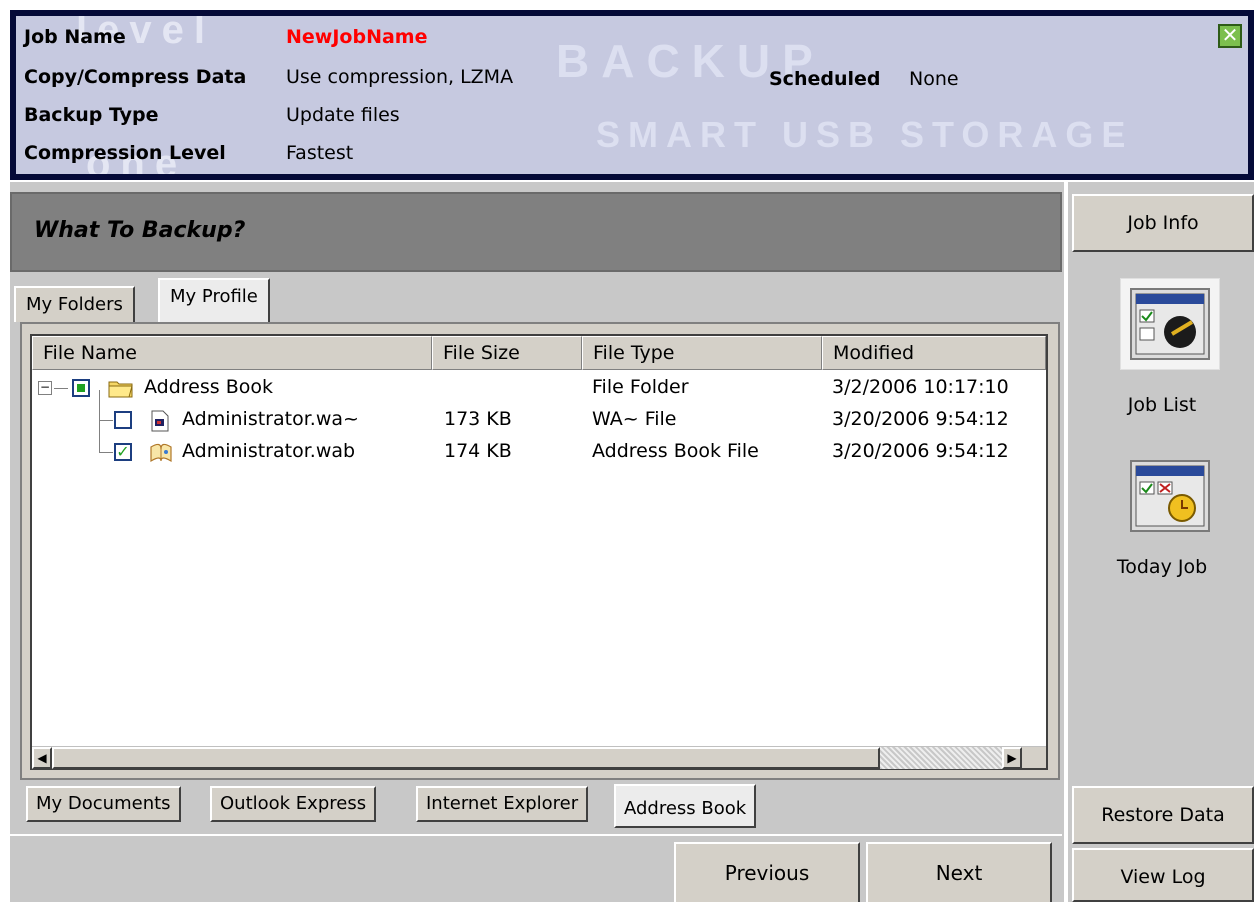  What do you see at coordinates (160, 452) in the screenshot?
I see `address-book-icon` at bounding box center [160, 452].